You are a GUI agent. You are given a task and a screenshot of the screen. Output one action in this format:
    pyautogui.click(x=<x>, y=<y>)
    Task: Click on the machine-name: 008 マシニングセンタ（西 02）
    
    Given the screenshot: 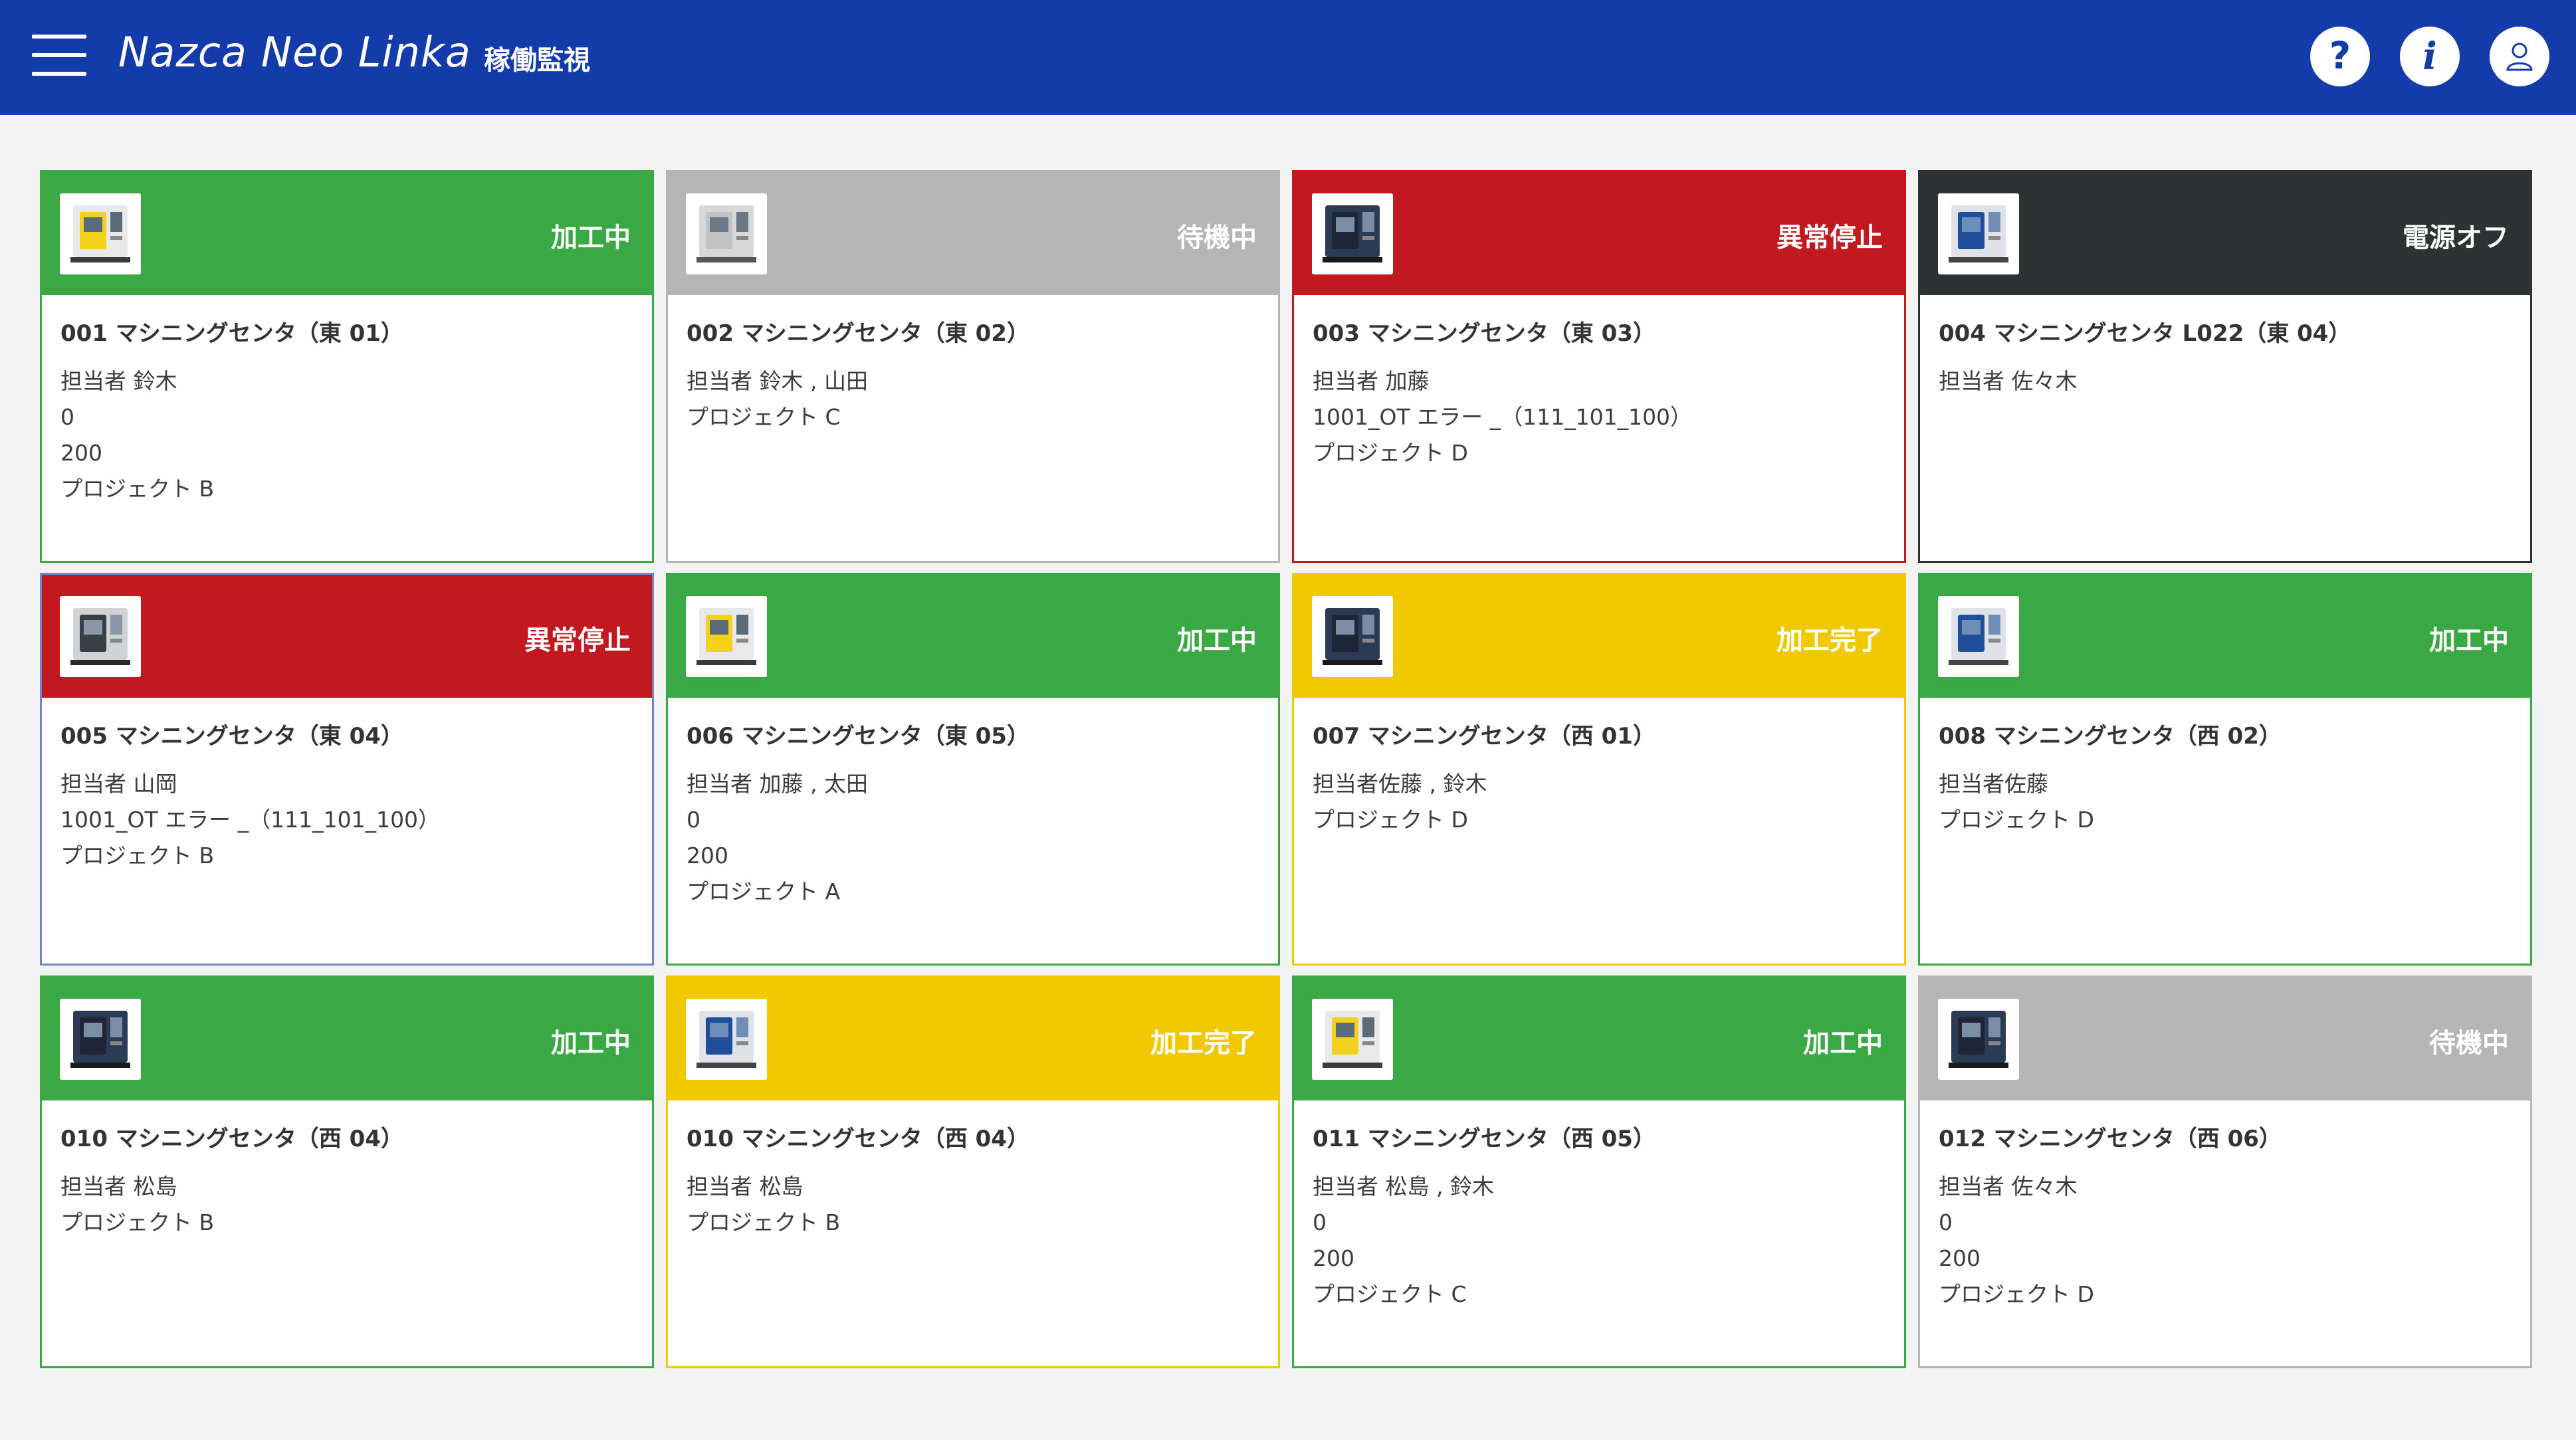 What is the action you would take?
    pyautogui.click(x=2110, y=736)
    